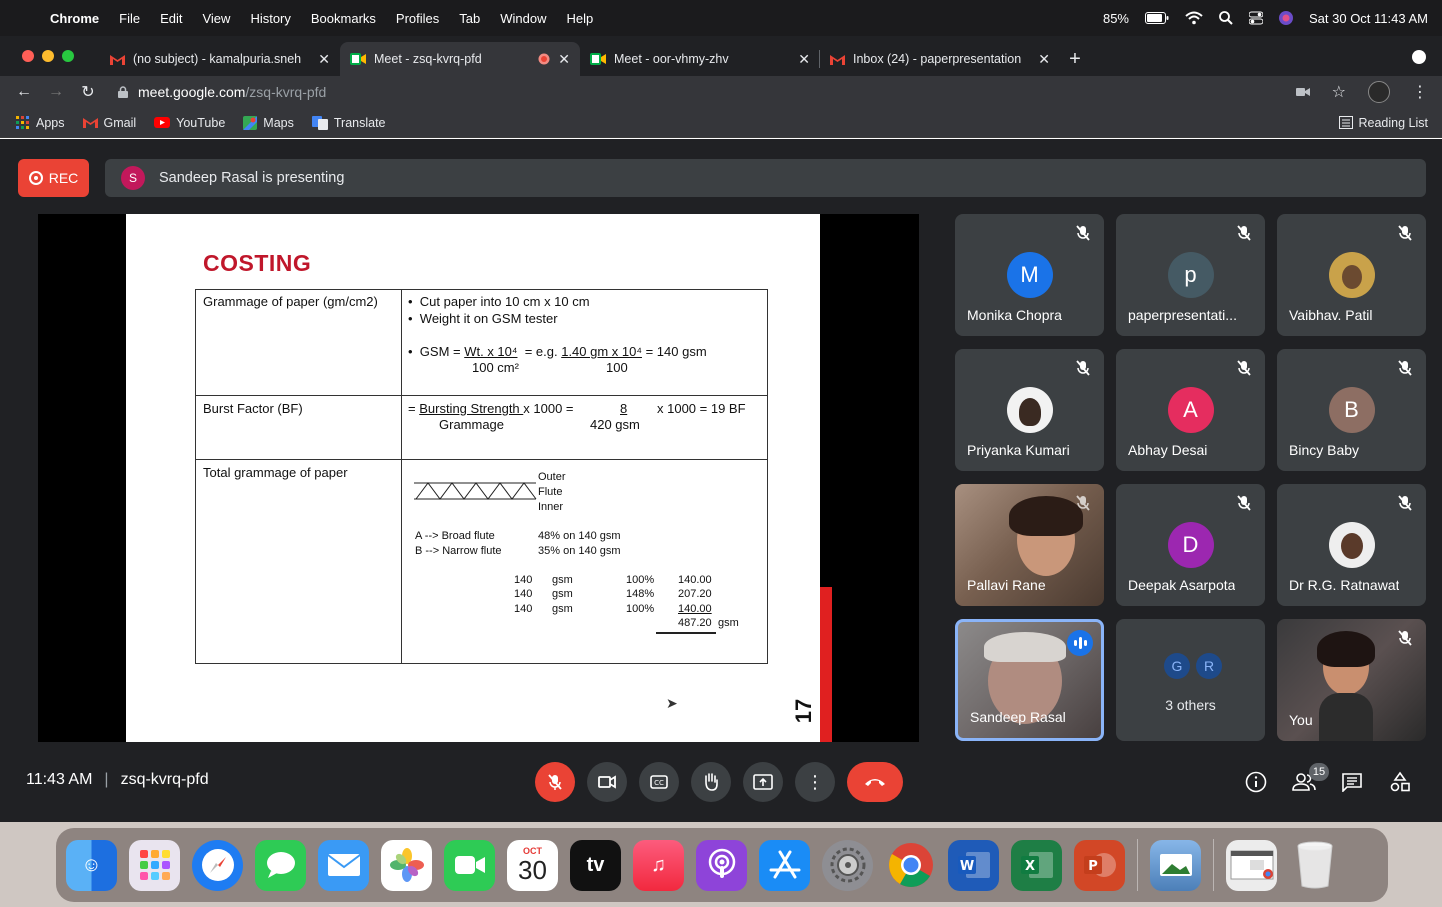 This screenshot has width=1442, height=907. What do you see at coordinates (658, 865) in the screenshot?
I see `music-icon: ♫` at bounding box center [658, 865].